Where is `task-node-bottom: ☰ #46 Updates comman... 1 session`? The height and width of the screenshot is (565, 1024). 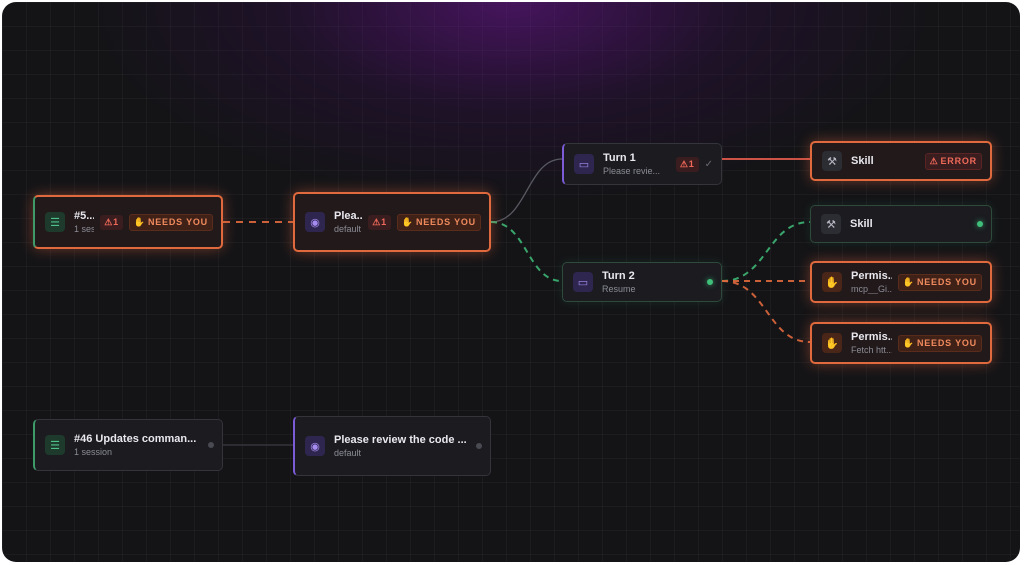 task-node-bottom: ☰ #46 Updates comman... 1 session is located at coordinates (128, 445).